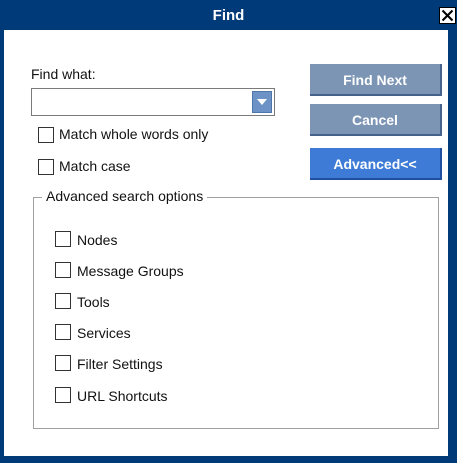 This screenshot has width=457, height=463. What do you see at coordinates (97, 240) in the screenshot?
I see `nodes-label: Nodes` at bounding box center [97, 240].